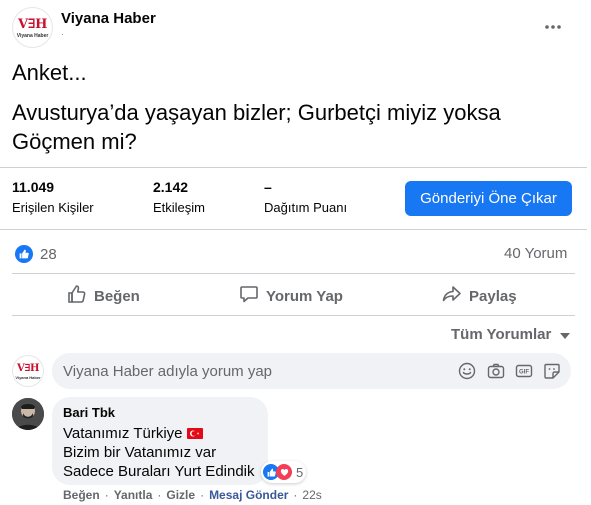  I want to click on distribution-stat: – Dağıtım Puanı, so click(305, 197).